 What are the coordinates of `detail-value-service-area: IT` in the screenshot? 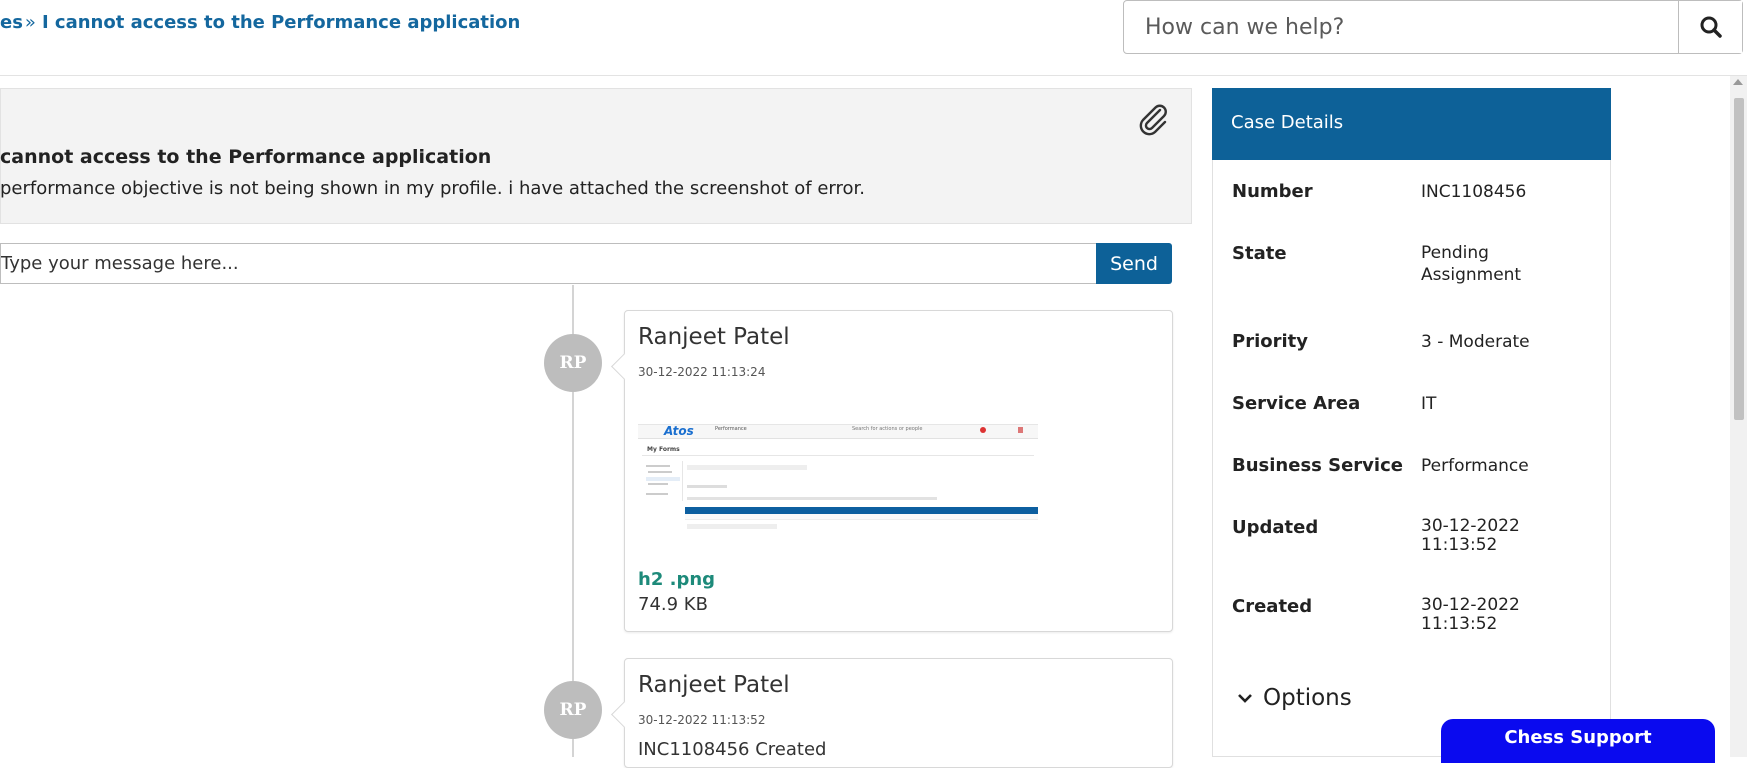 It's located at (1429, 404).